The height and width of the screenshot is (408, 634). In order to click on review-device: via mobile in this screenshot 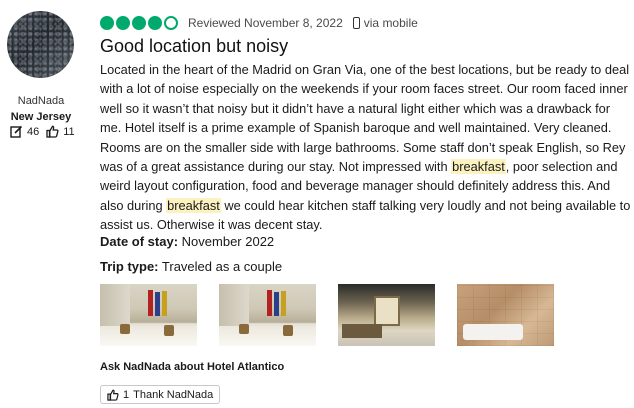, I will do `click(390, 23)`.